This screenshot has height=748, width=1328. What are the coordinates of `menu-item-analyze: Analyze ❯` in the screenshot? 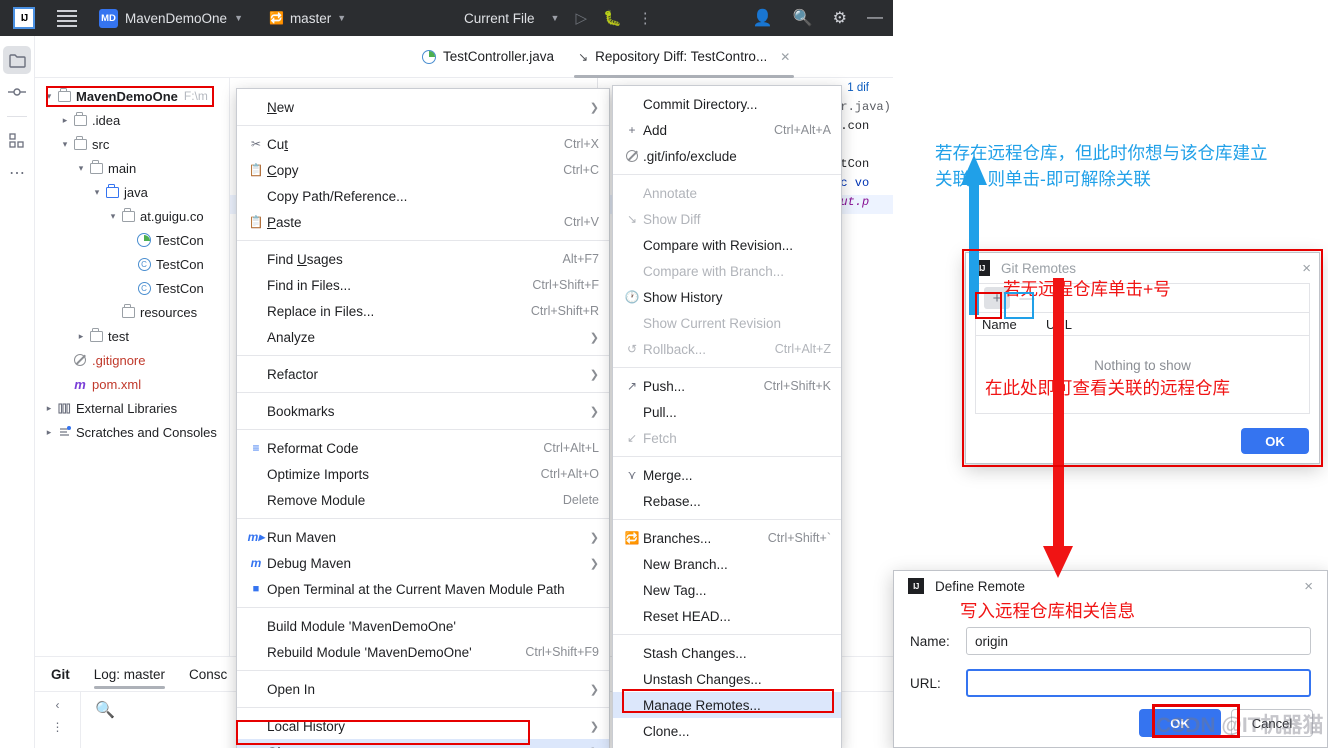 It's located at (423, 337).